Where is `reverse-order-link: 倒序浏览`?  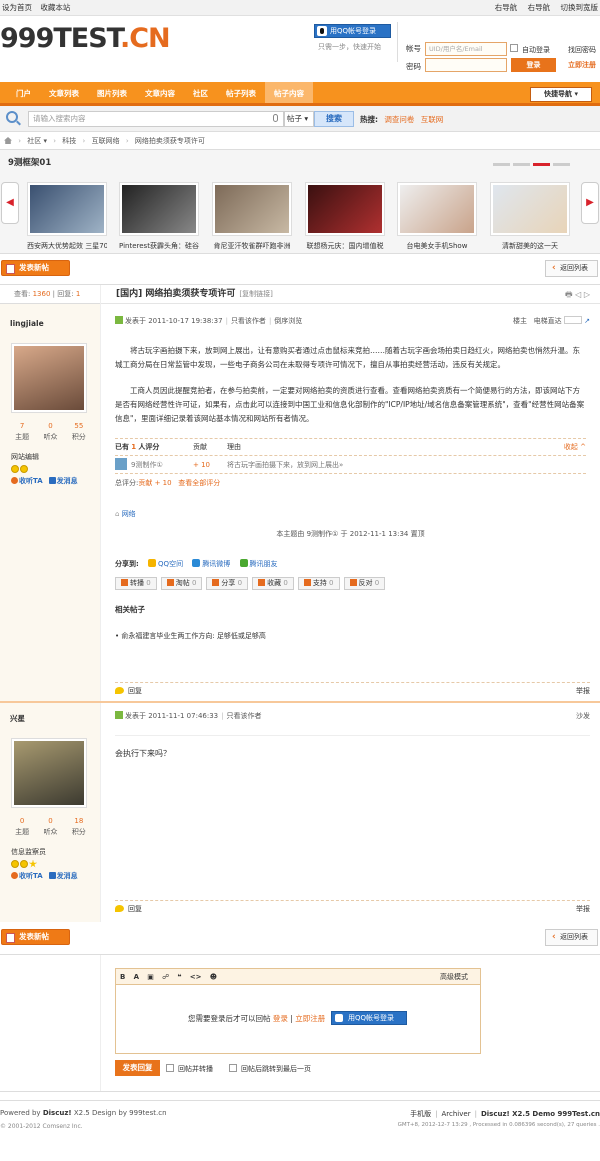
reverse-order-link: 倒序浏览 is located at coordinates (288, 321).